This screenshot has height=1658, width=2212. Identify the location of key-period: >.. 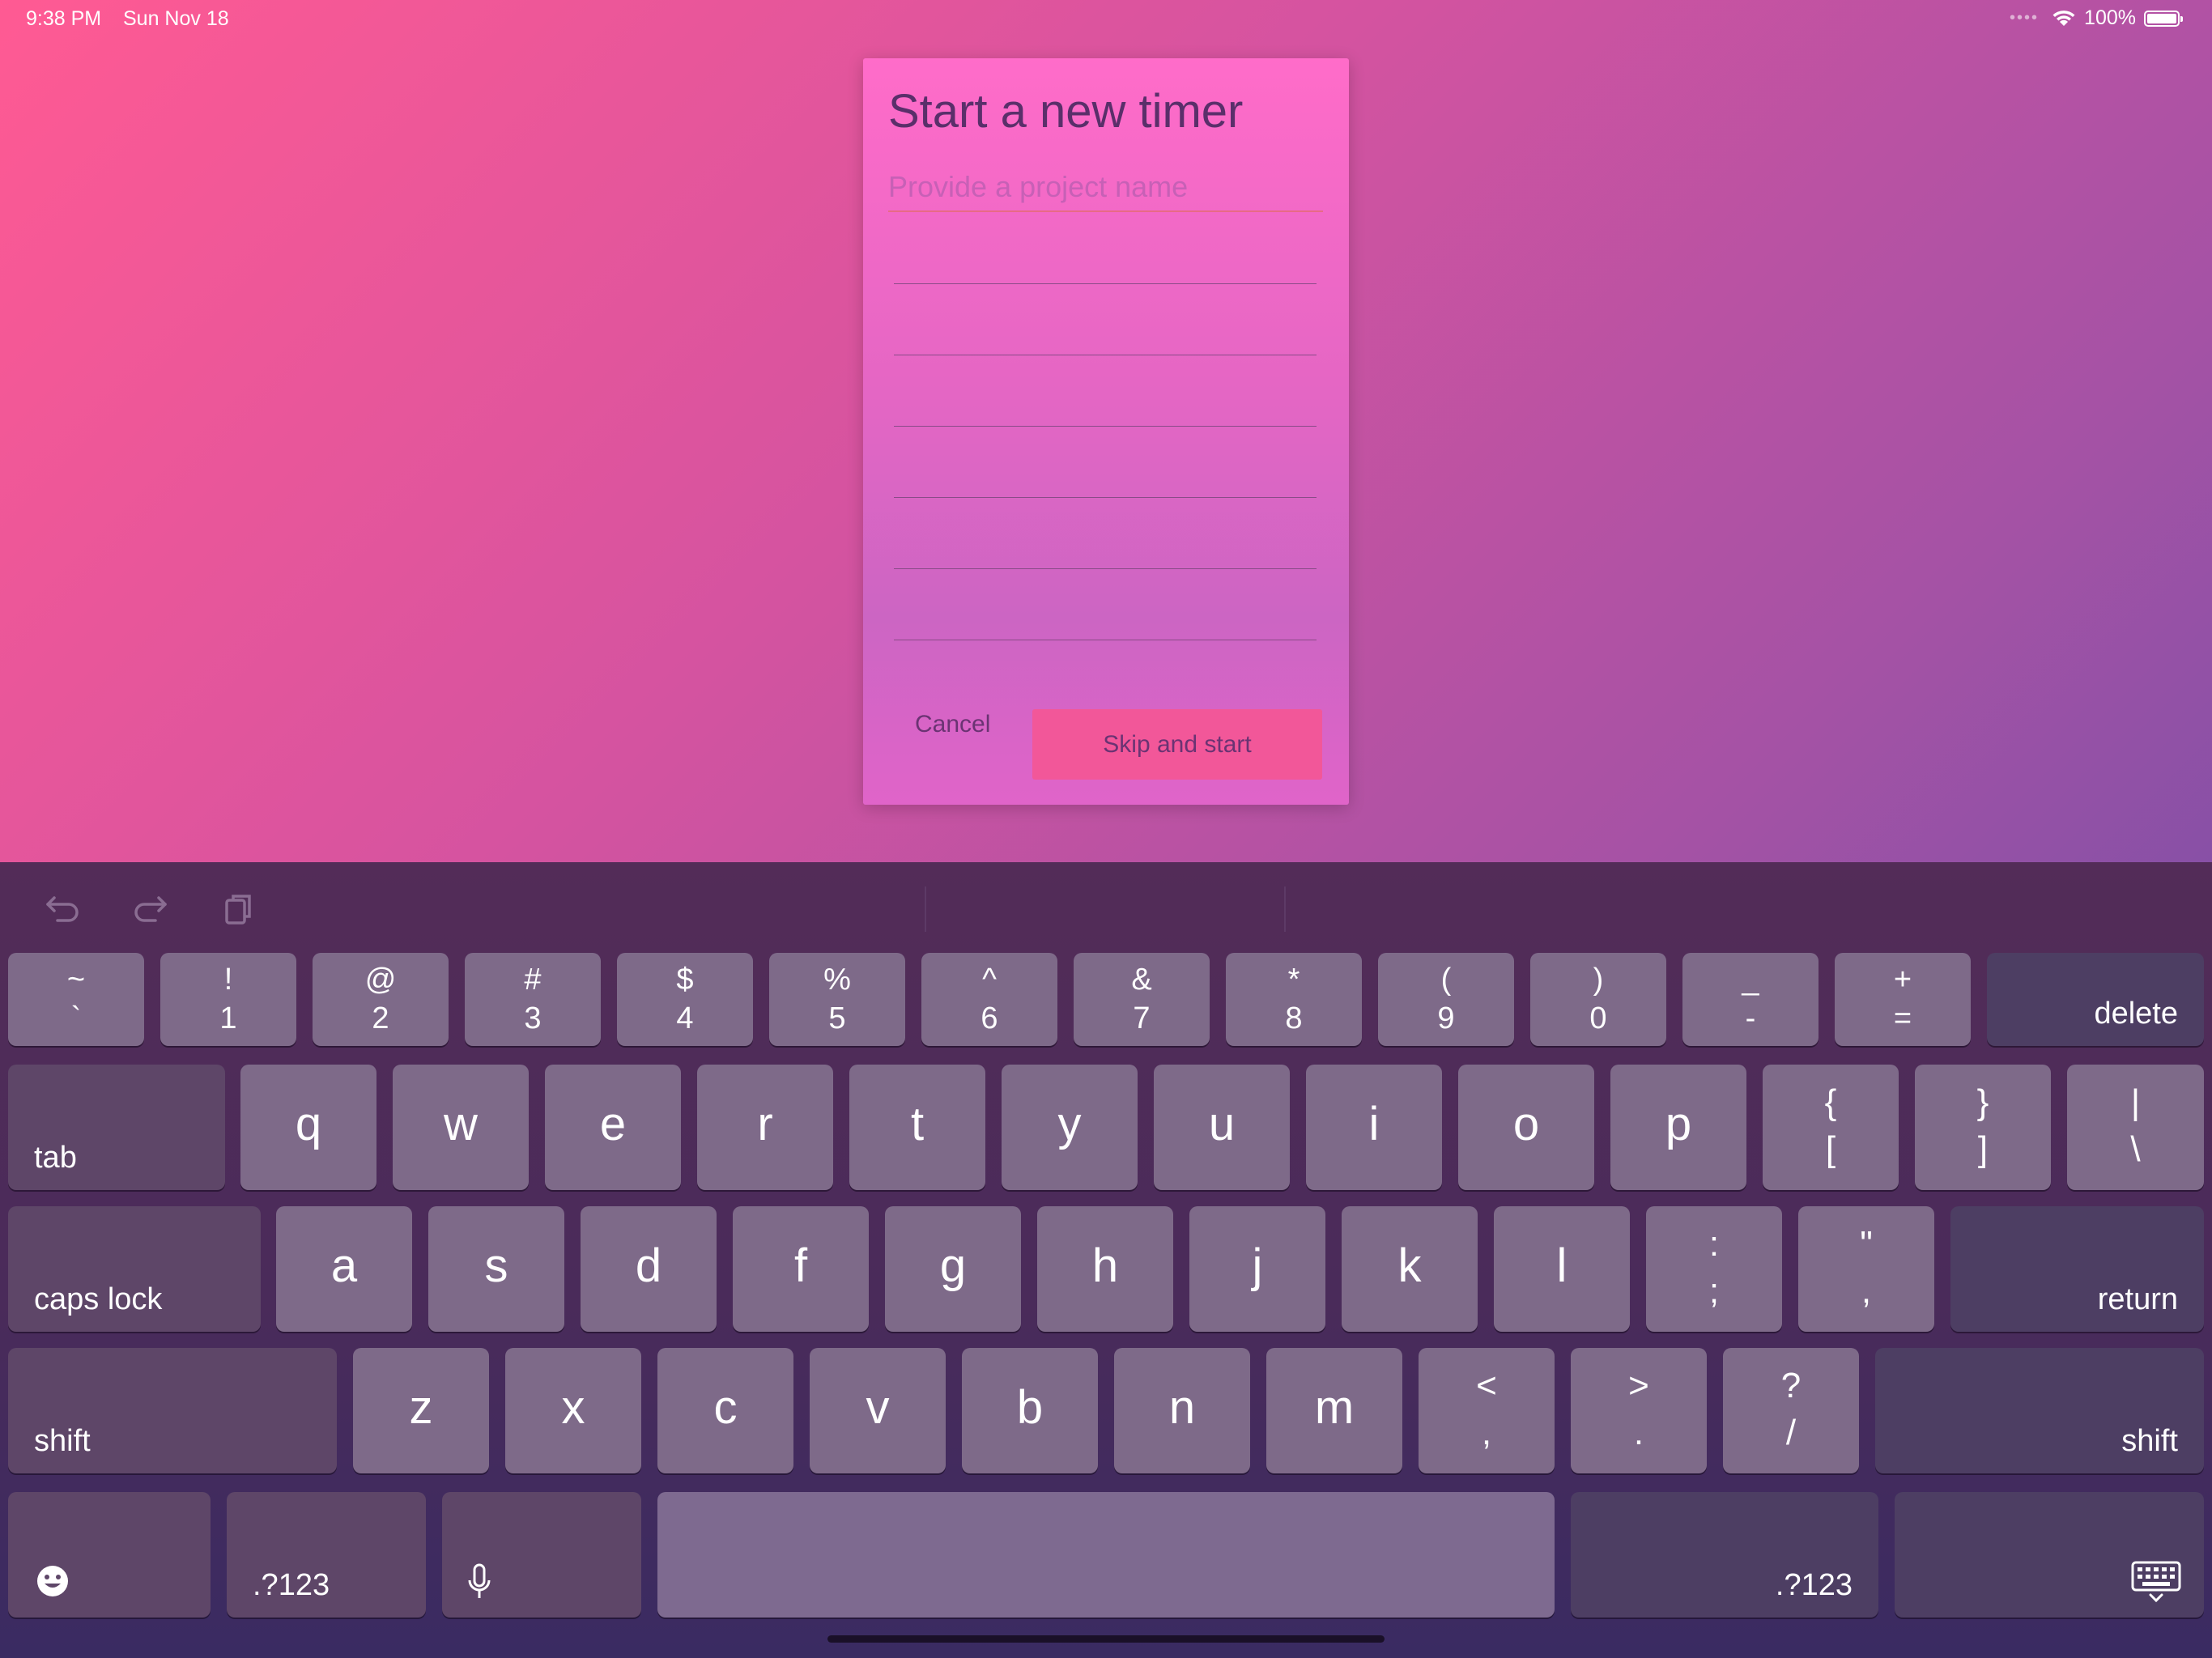
(1639, 1410).